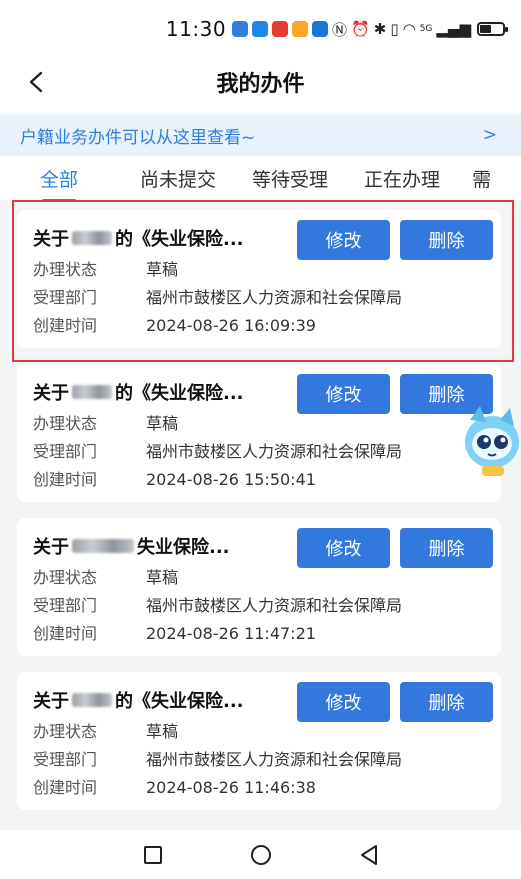 This screenshot has width=521, height=879. I want to click on wifi-icon: ◠, so click(409, 29).